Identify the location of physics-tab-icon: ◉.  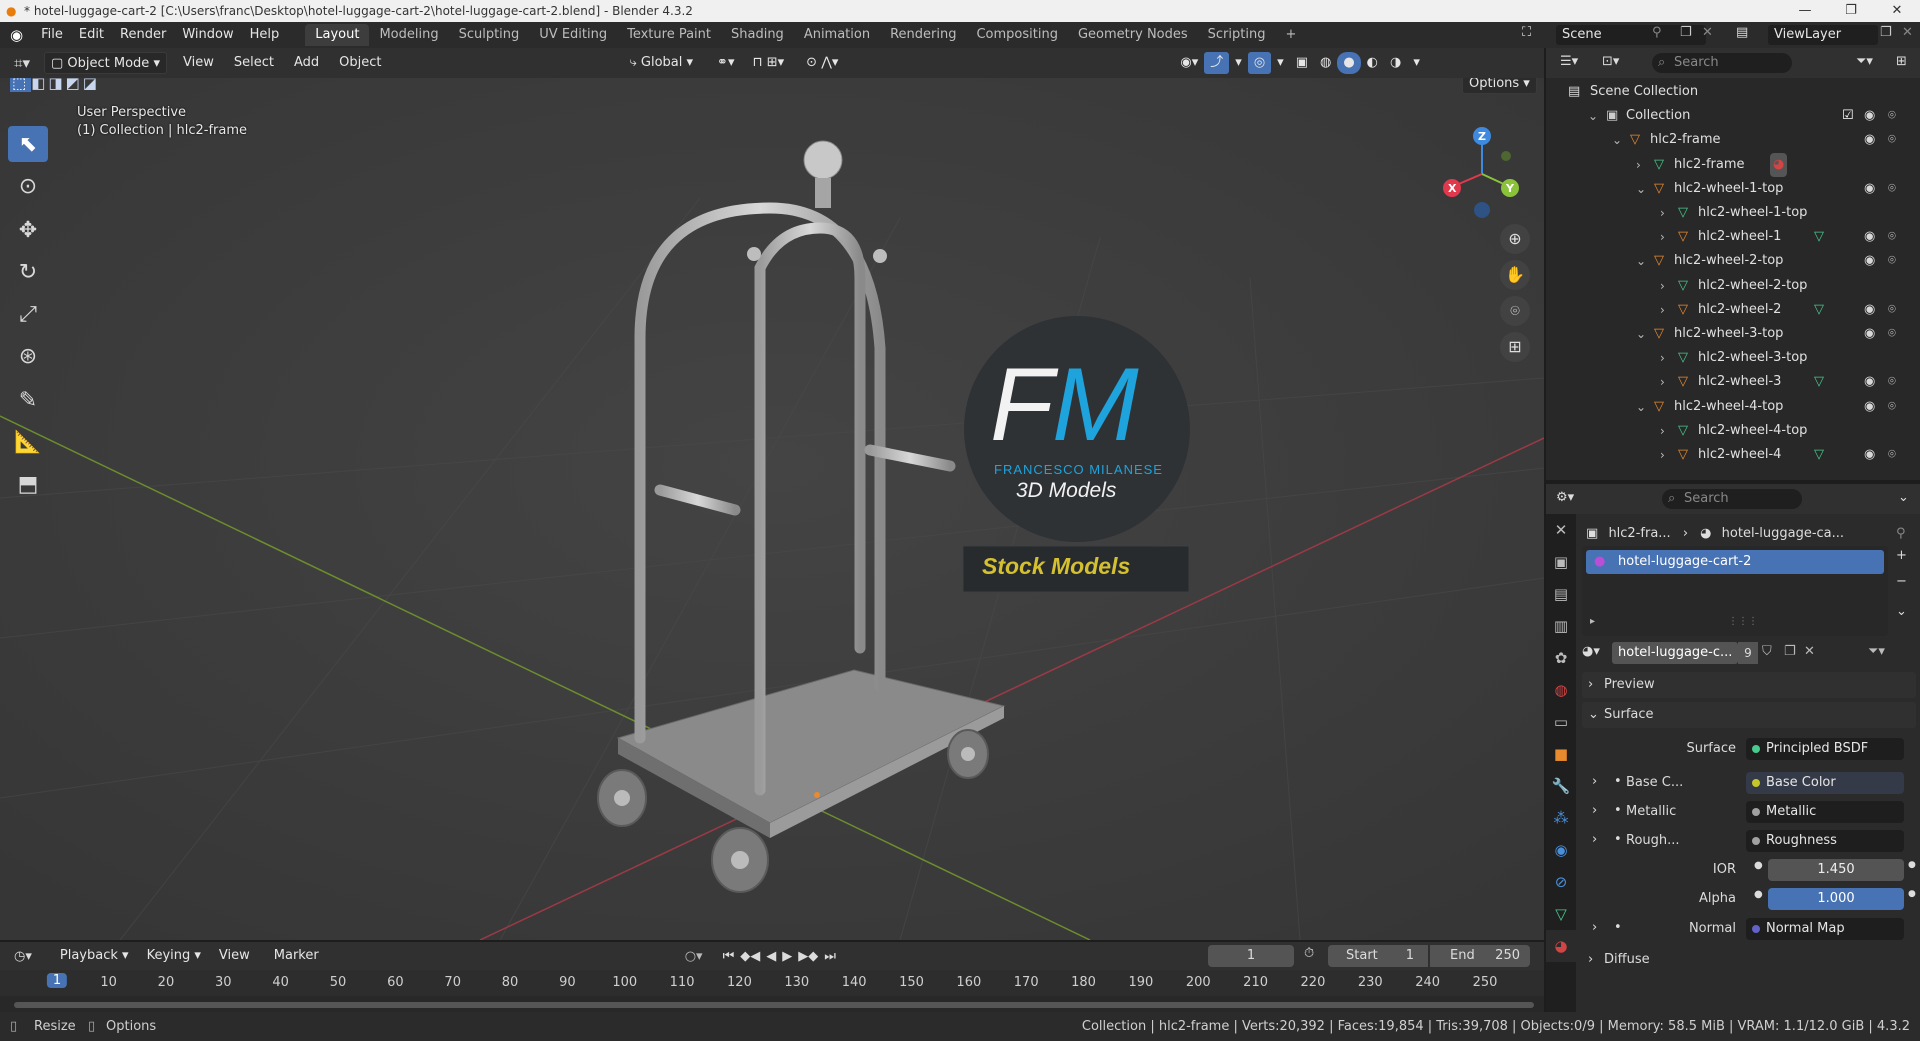
(1561, 850).